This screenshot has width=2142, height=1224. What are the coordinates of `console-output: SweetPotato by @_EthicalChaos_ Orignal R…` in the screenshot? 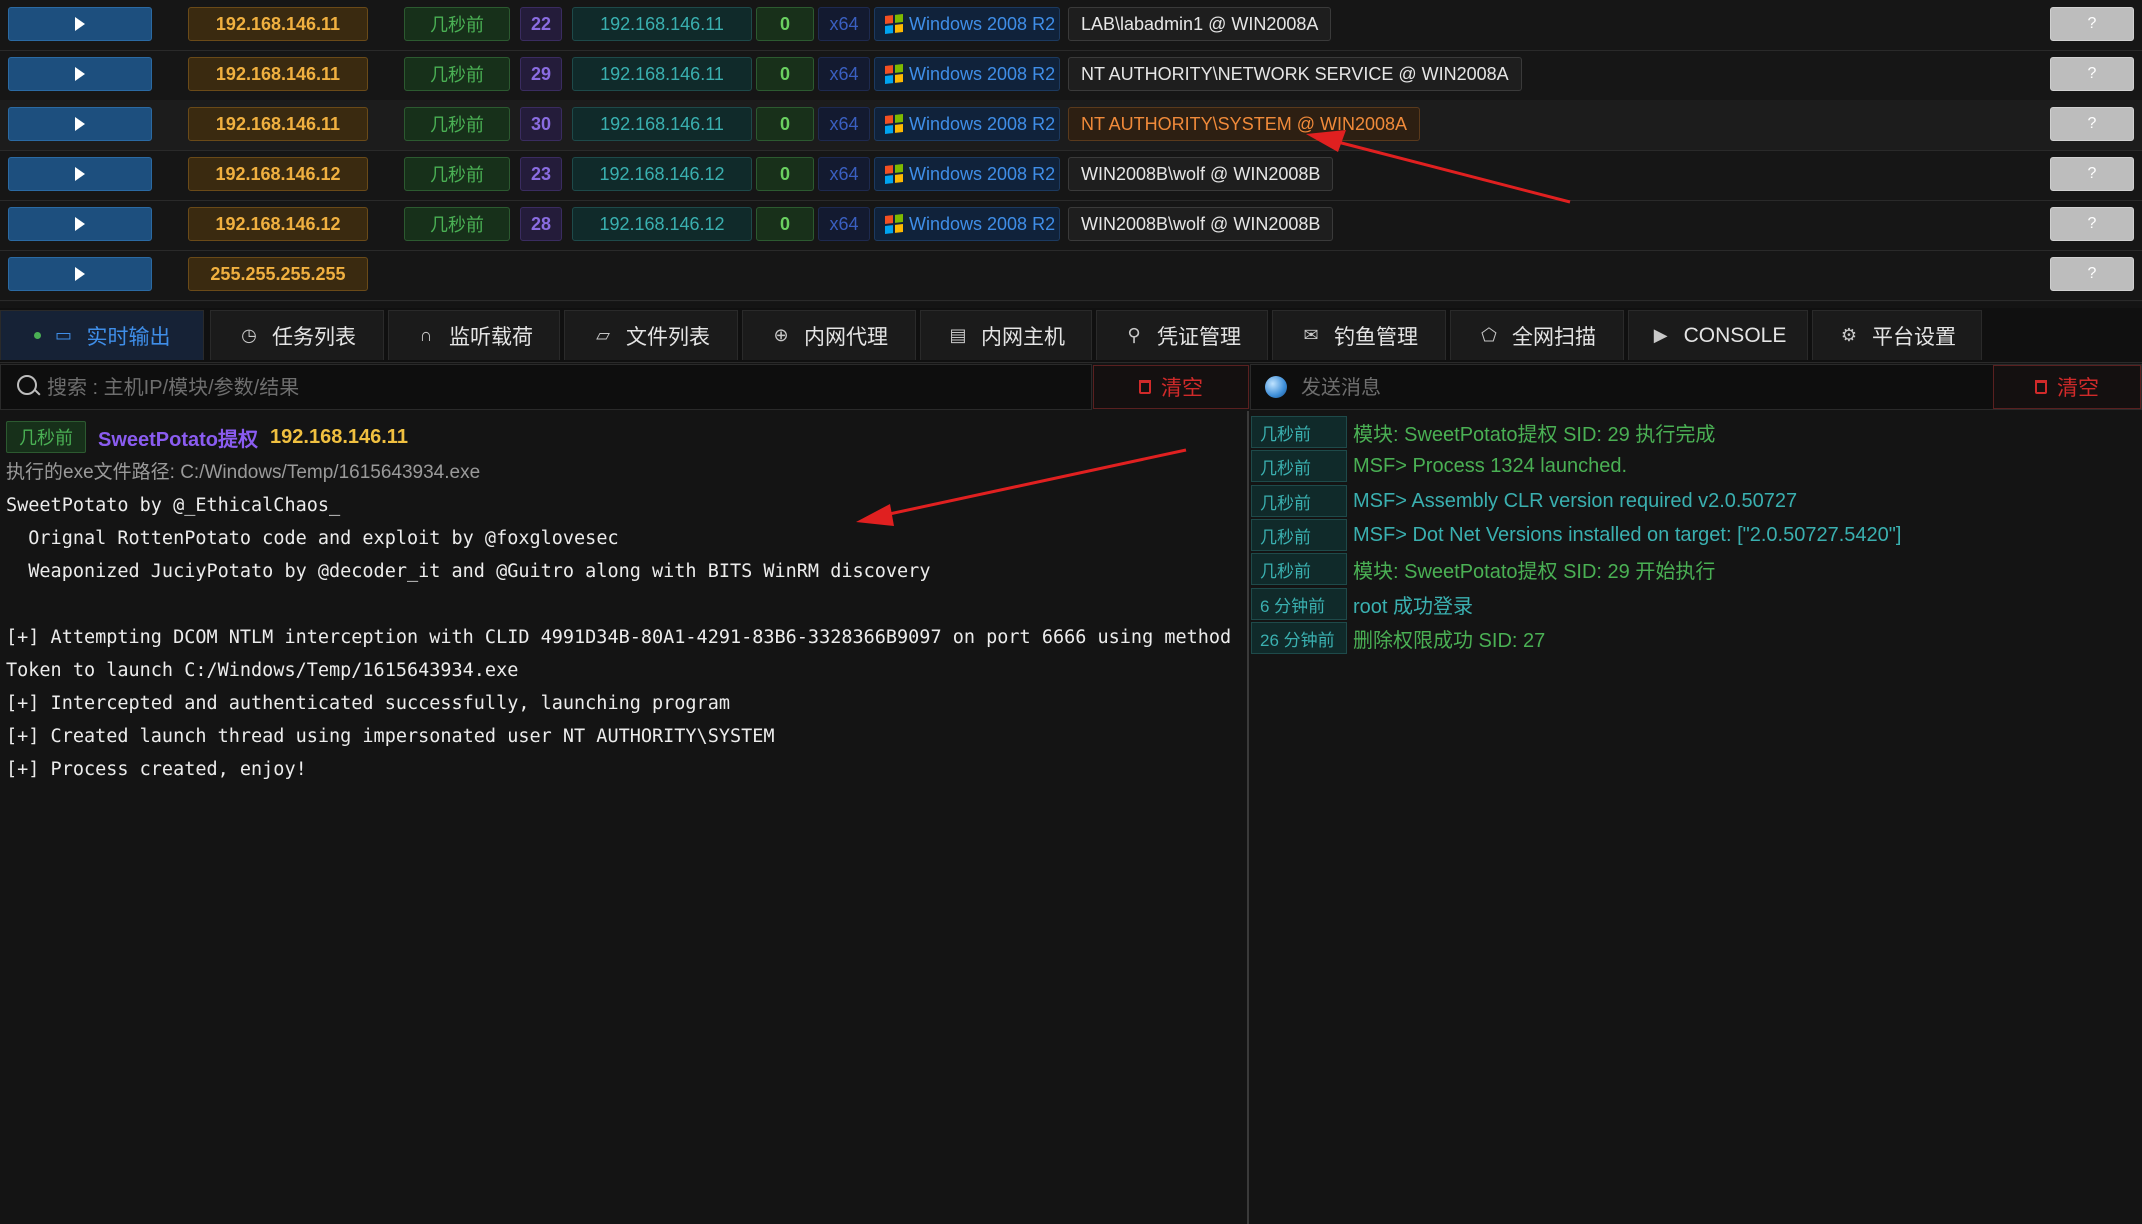 It's located at (619, 637).